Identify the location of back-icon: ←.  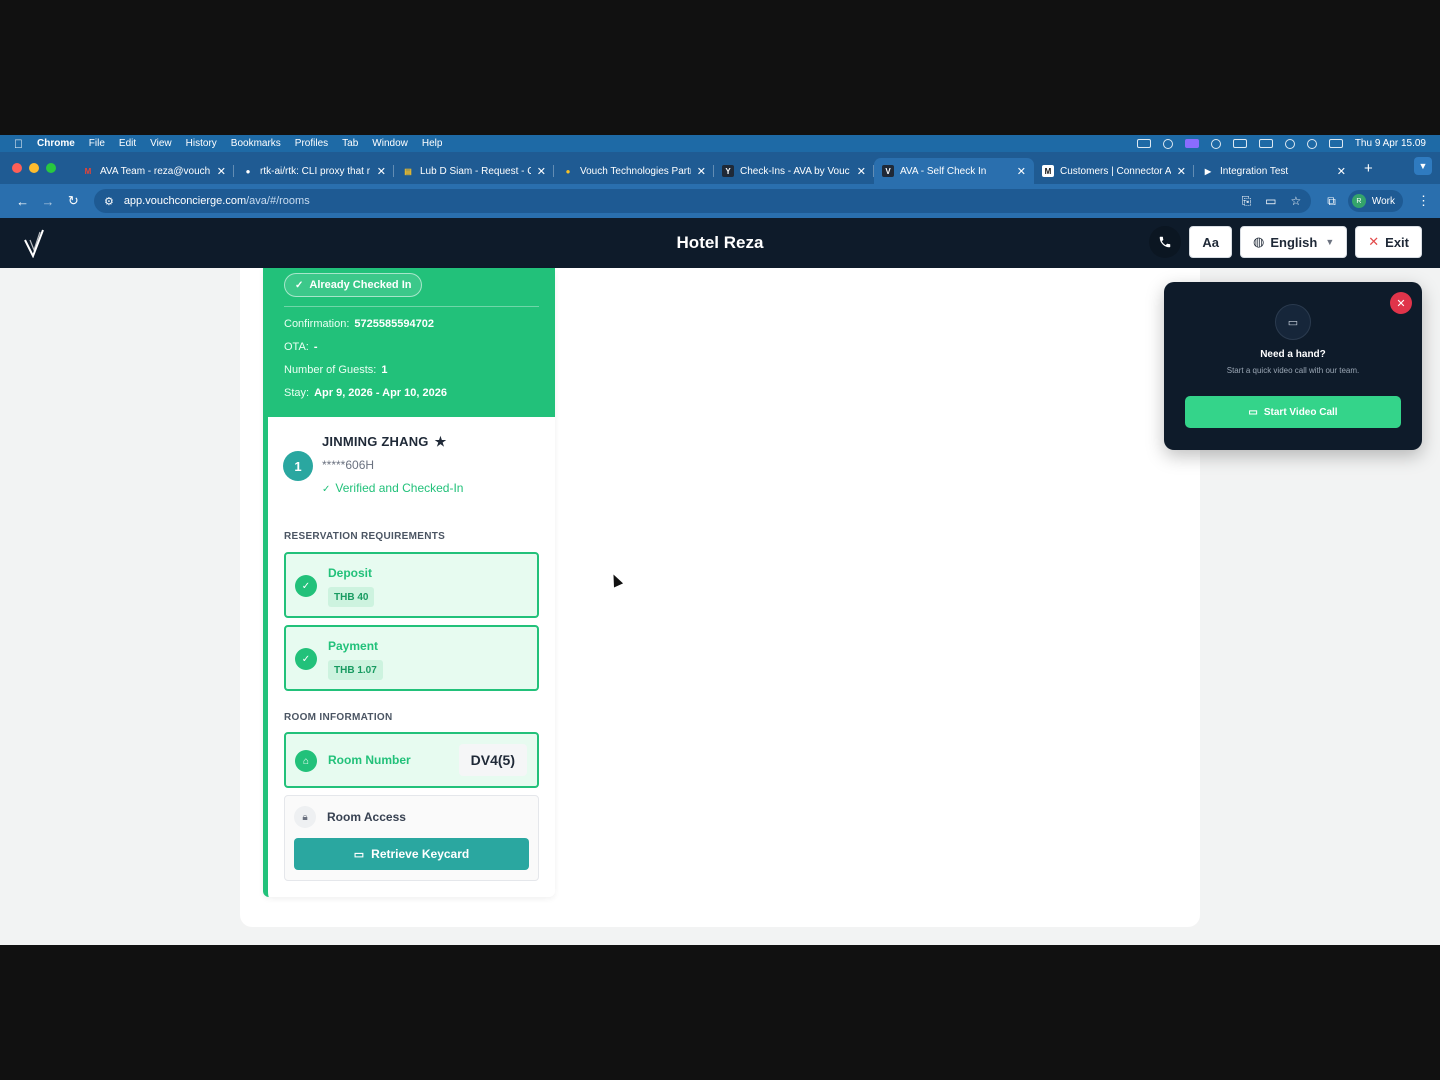
(22, 201).